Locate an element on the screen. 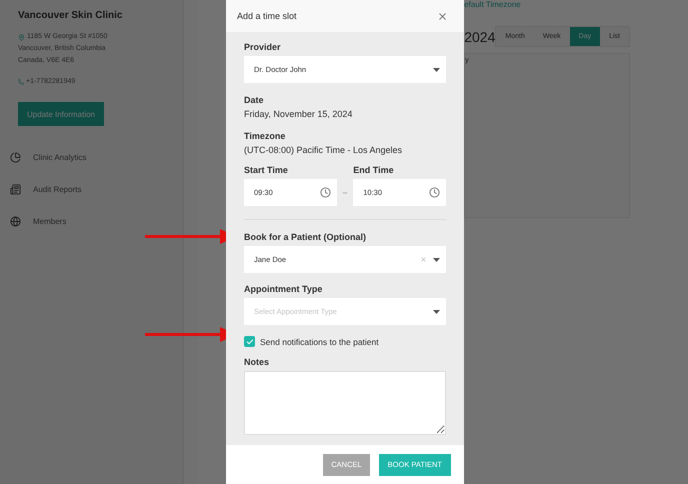 The width and height of the screenshot is (688, 484). field-label: Appointment Type is located at coordinates (284, 289).